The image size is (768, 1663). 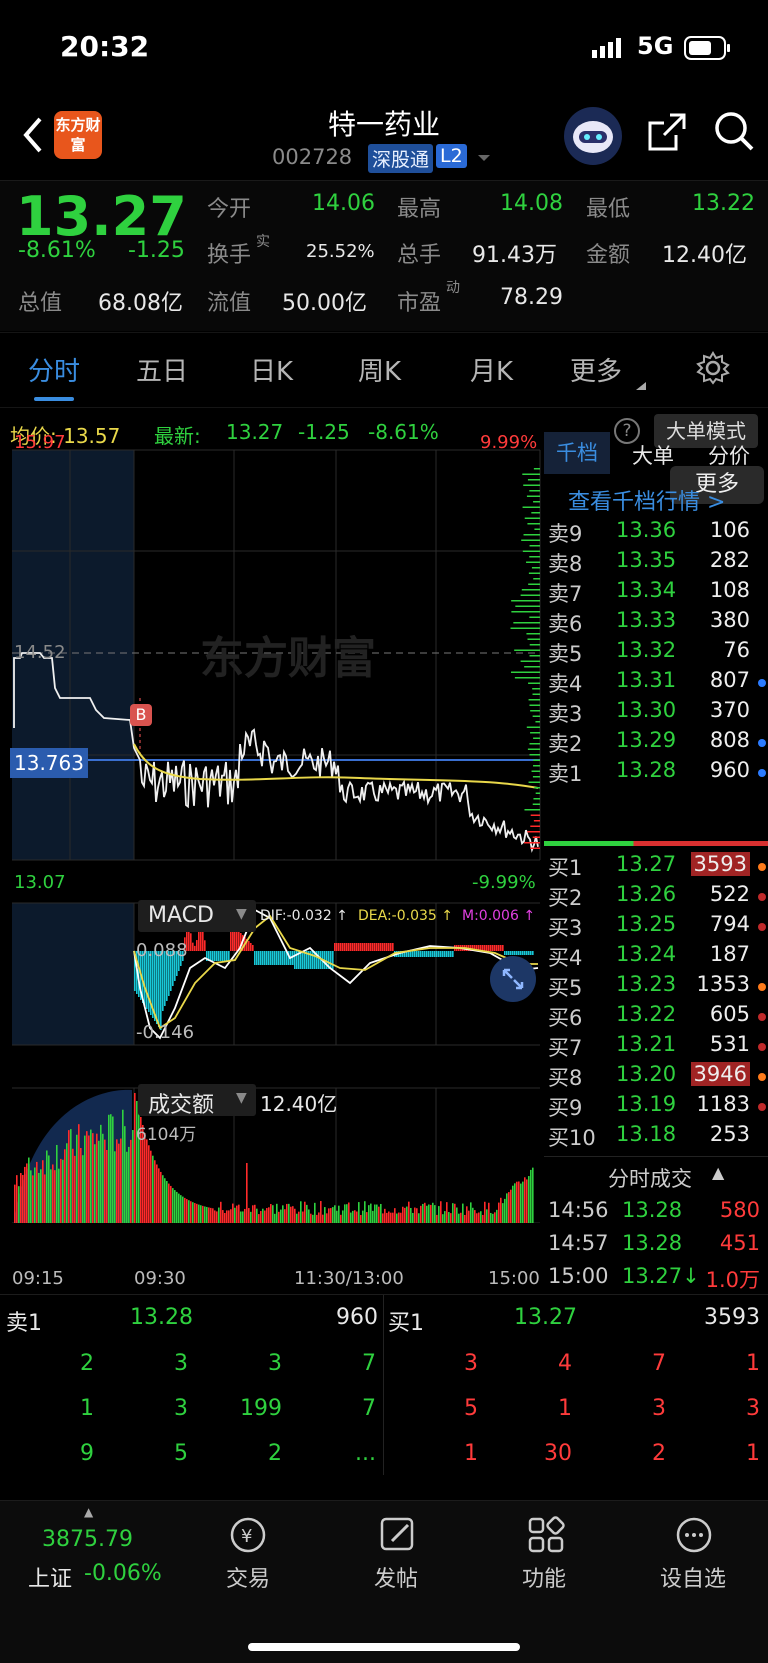 I want to click on macd-selector: MACD ▼, so click(x=197, y=916).